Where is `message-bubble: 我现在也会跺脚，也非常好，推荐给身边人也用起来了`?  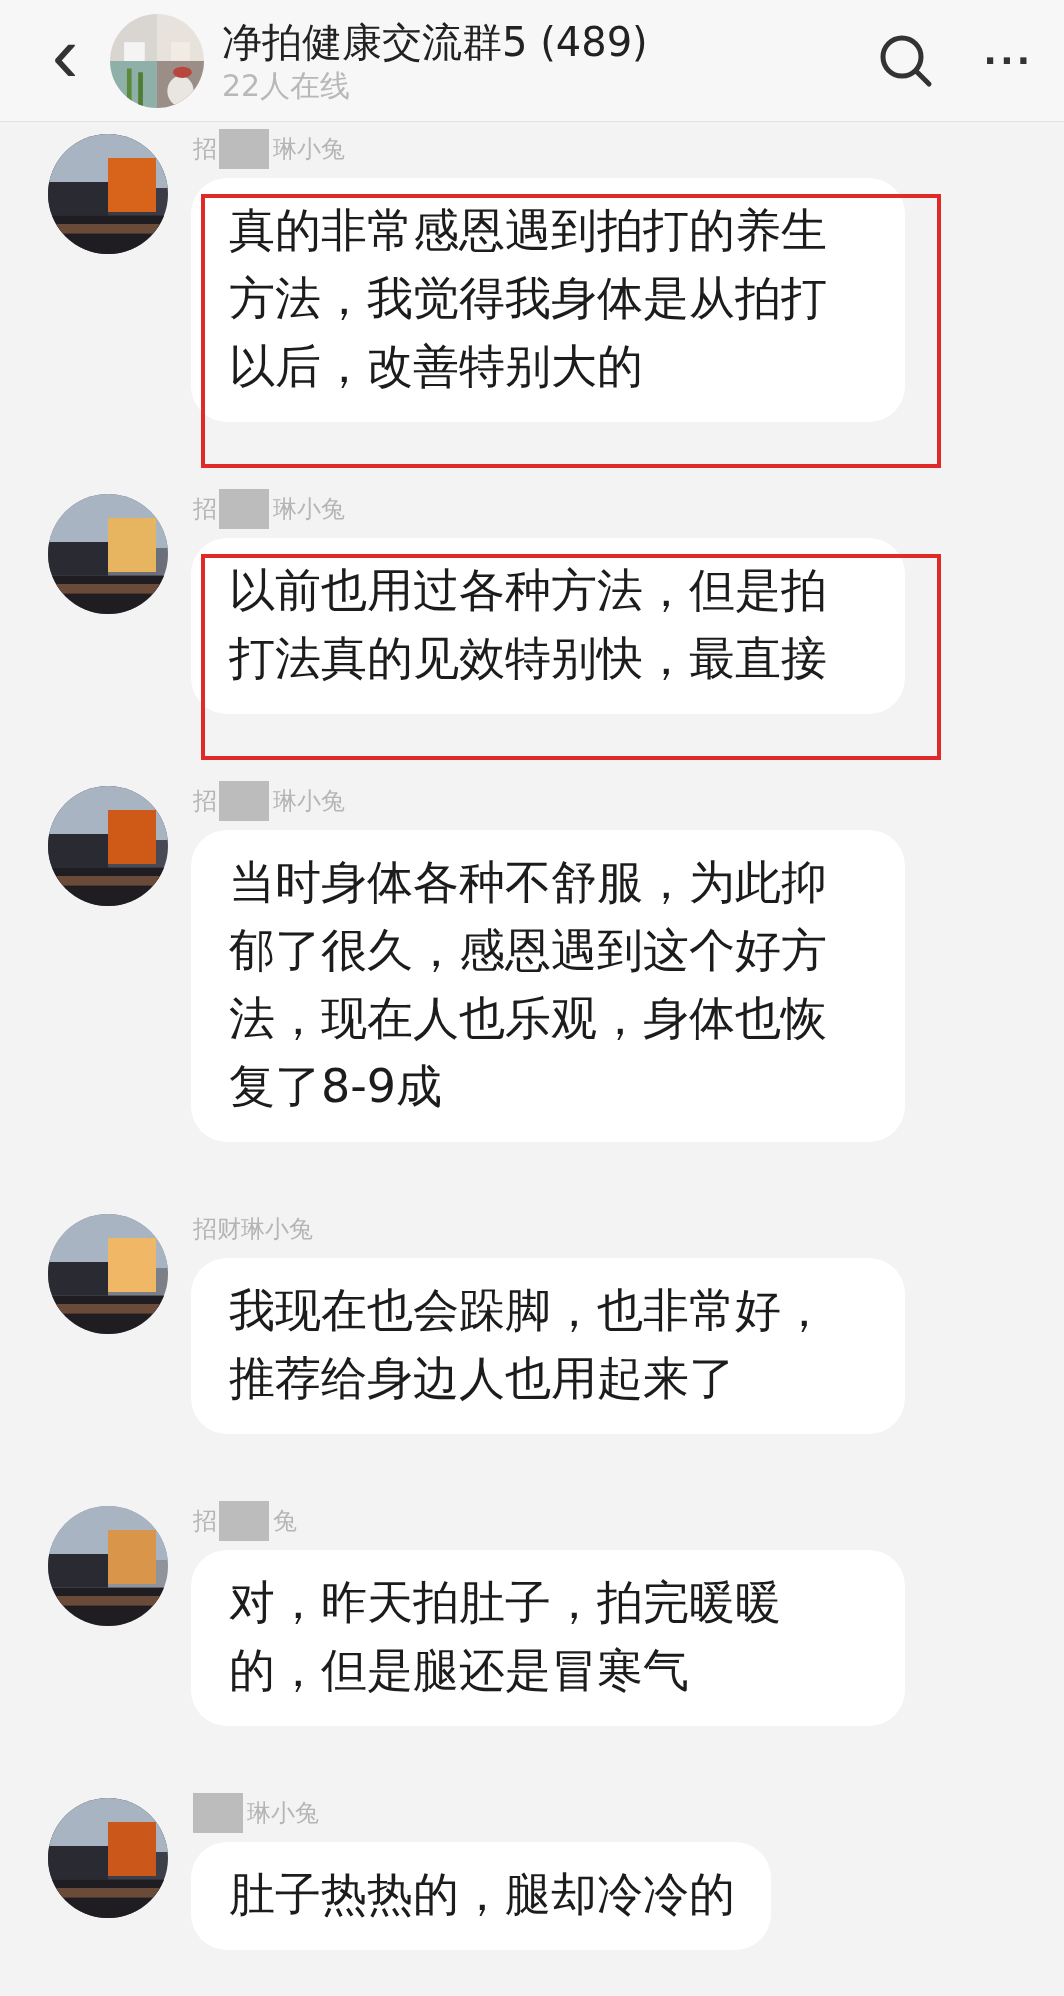 message-bubble: 我现在也会跺脚，也非常好，推荐给身边人也用起来了 is located at coordinates (548, 1346).